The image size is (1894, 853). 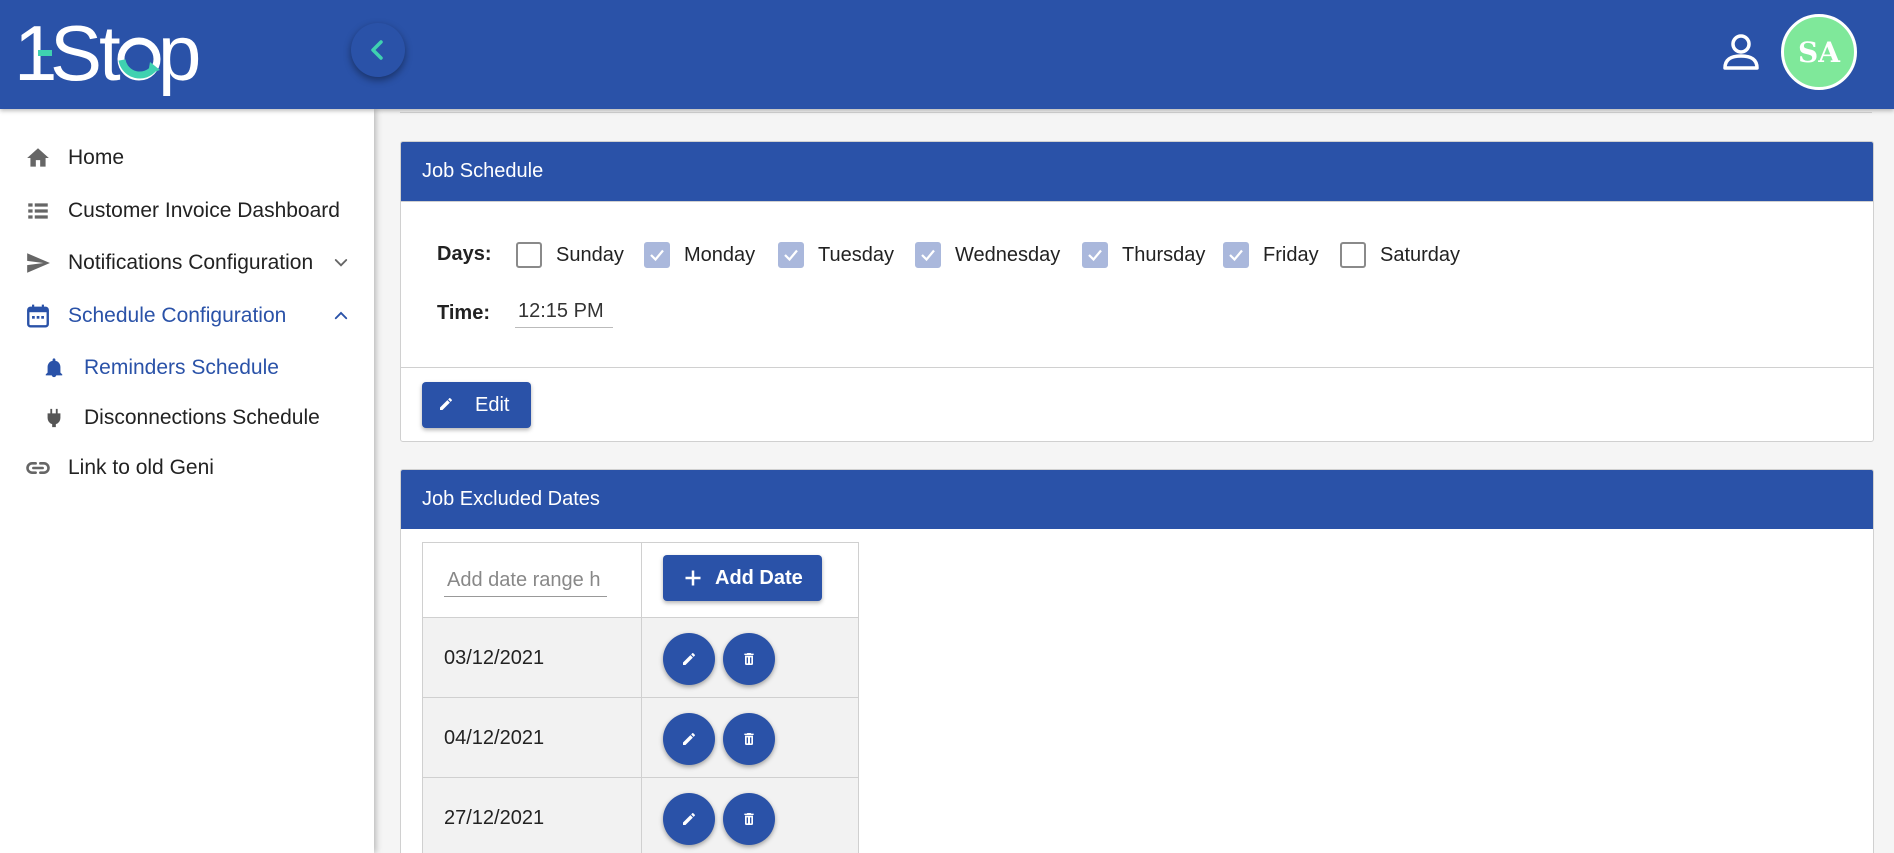 I want to click on sidebar-item-label: Reminders Schedule, so click(x=181, y=367).